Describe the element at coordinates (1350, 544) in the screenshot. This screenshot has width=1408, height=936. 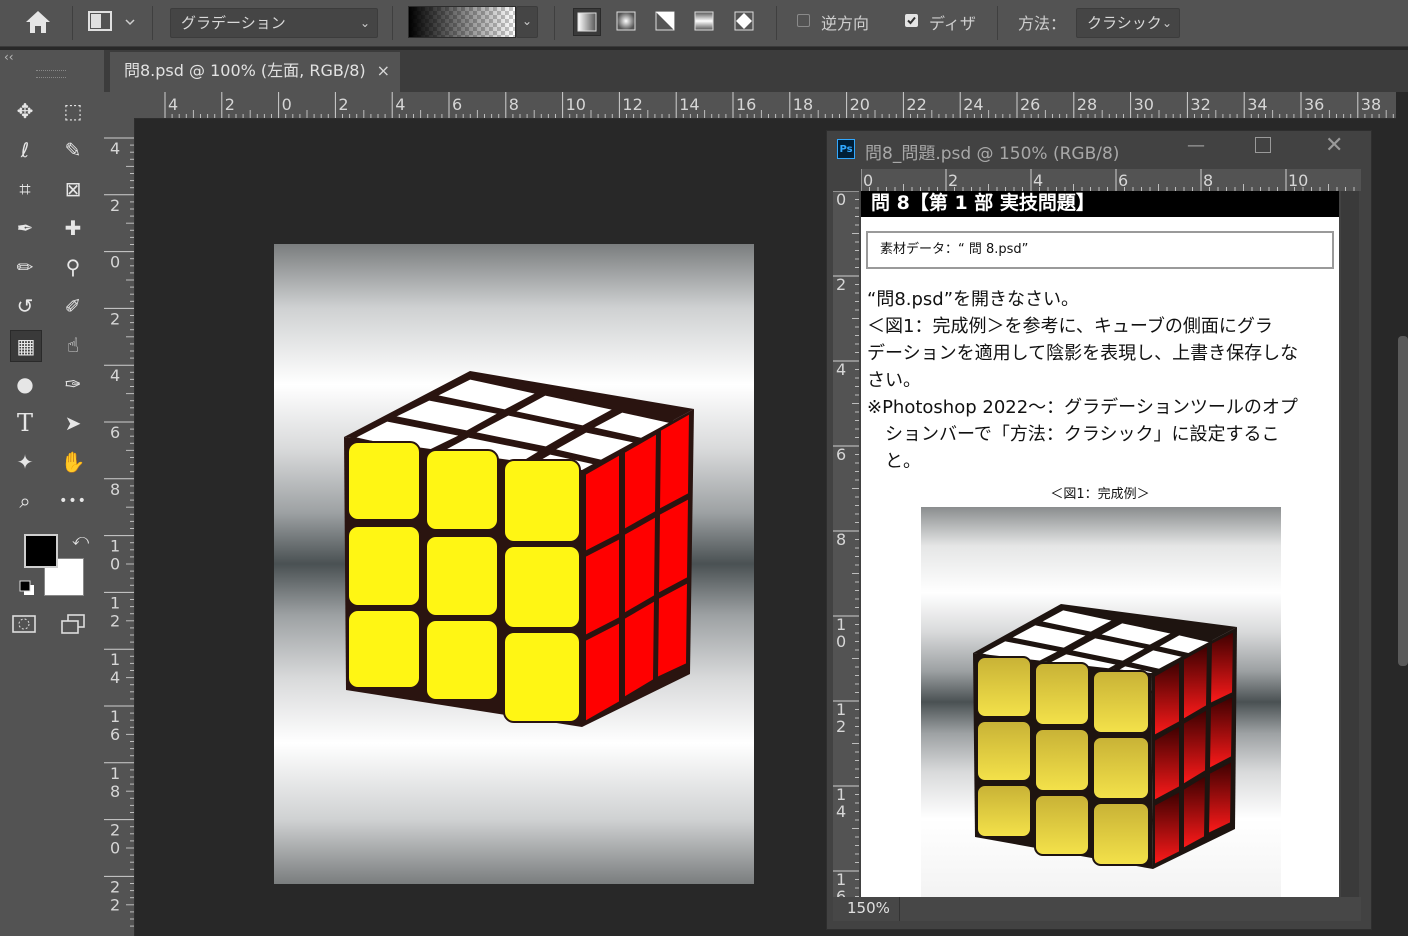
I see `floating-window-scrollbar` at that location.